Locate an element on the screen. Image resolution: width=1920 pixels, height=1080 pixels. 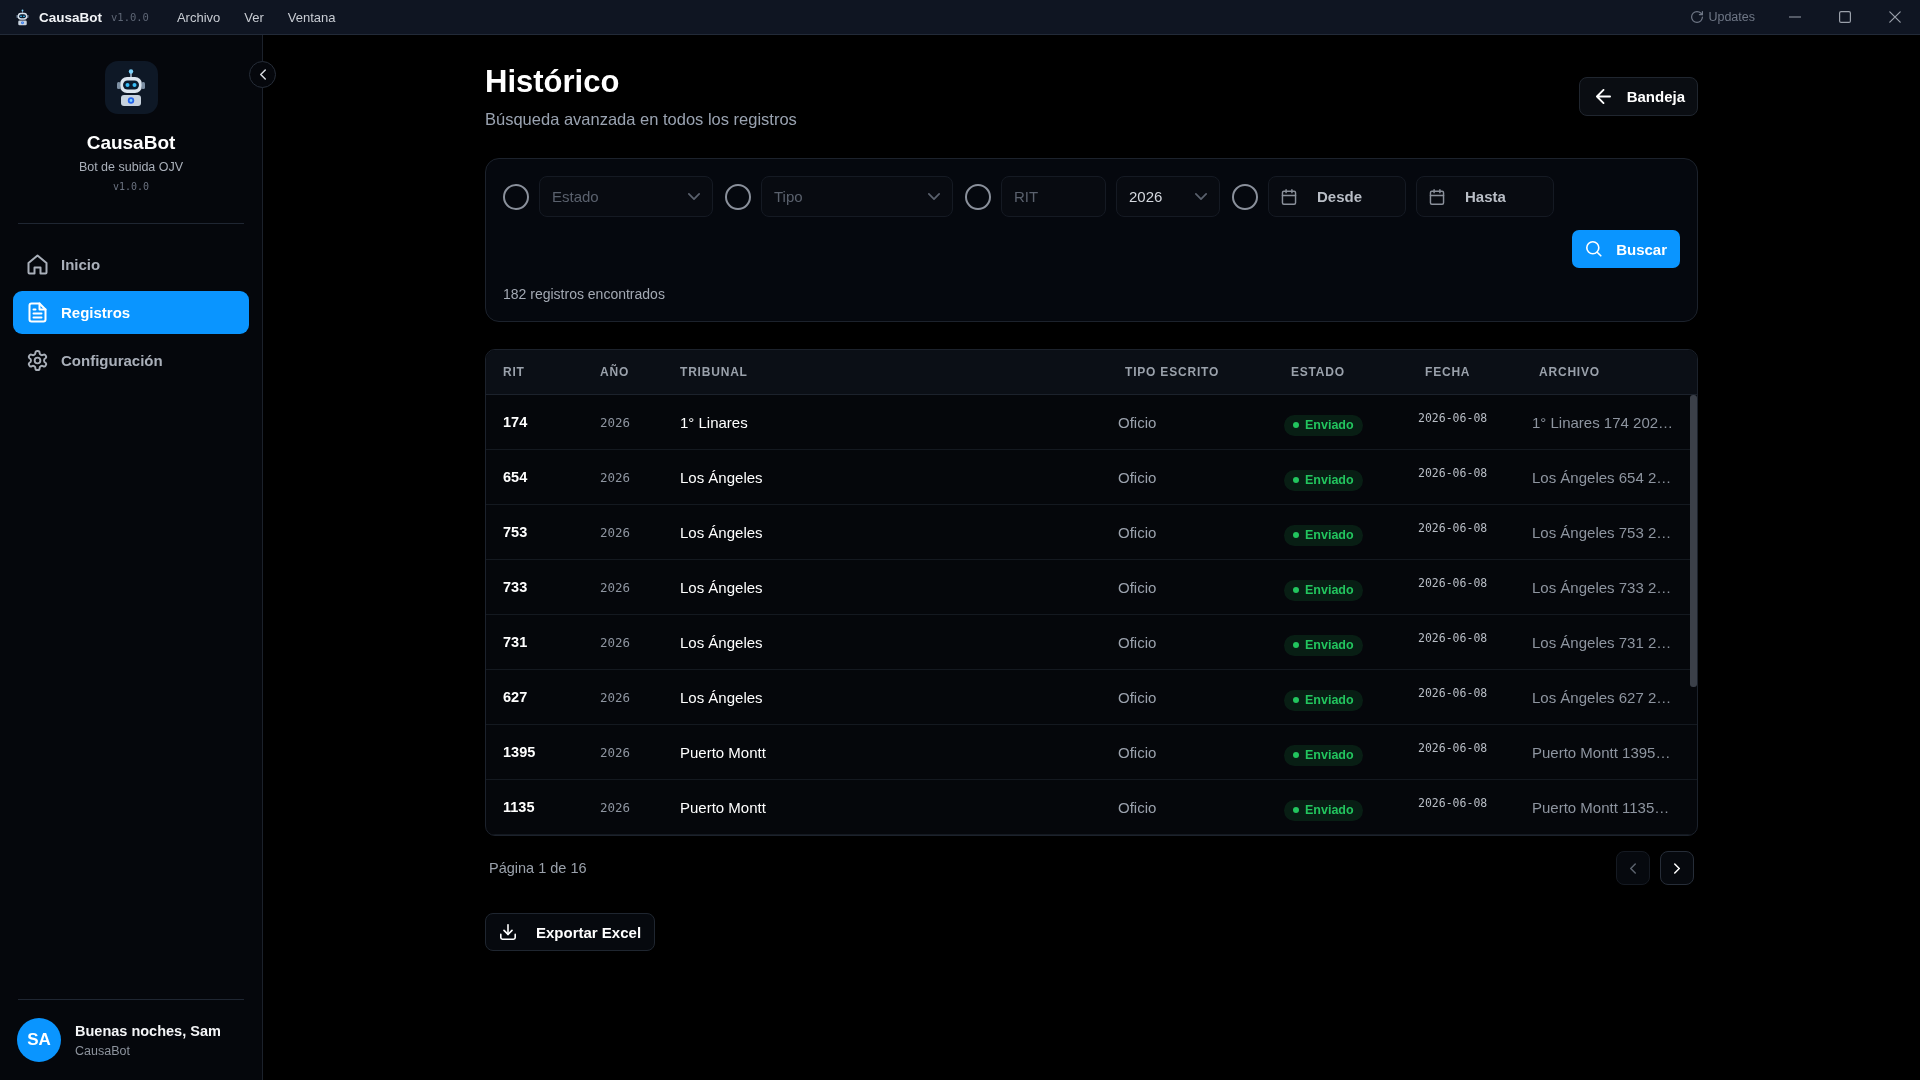
table-cell-text: Puerto Montt is located at coordinates (723, 752).